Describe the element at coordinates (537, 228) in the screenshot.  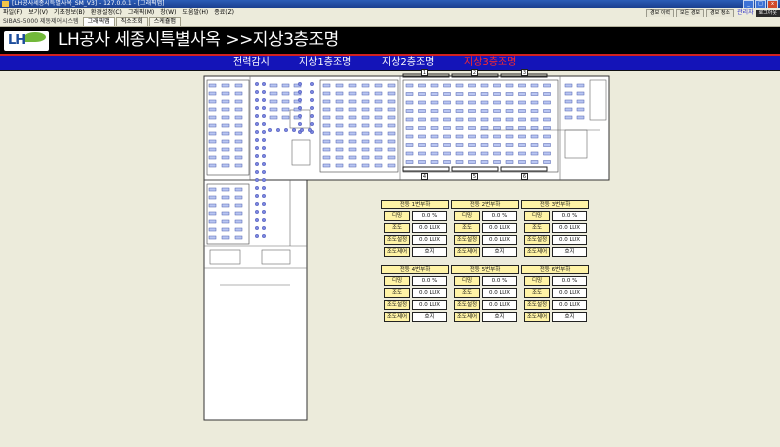
I see `illuminance-label: 조도` at that location.